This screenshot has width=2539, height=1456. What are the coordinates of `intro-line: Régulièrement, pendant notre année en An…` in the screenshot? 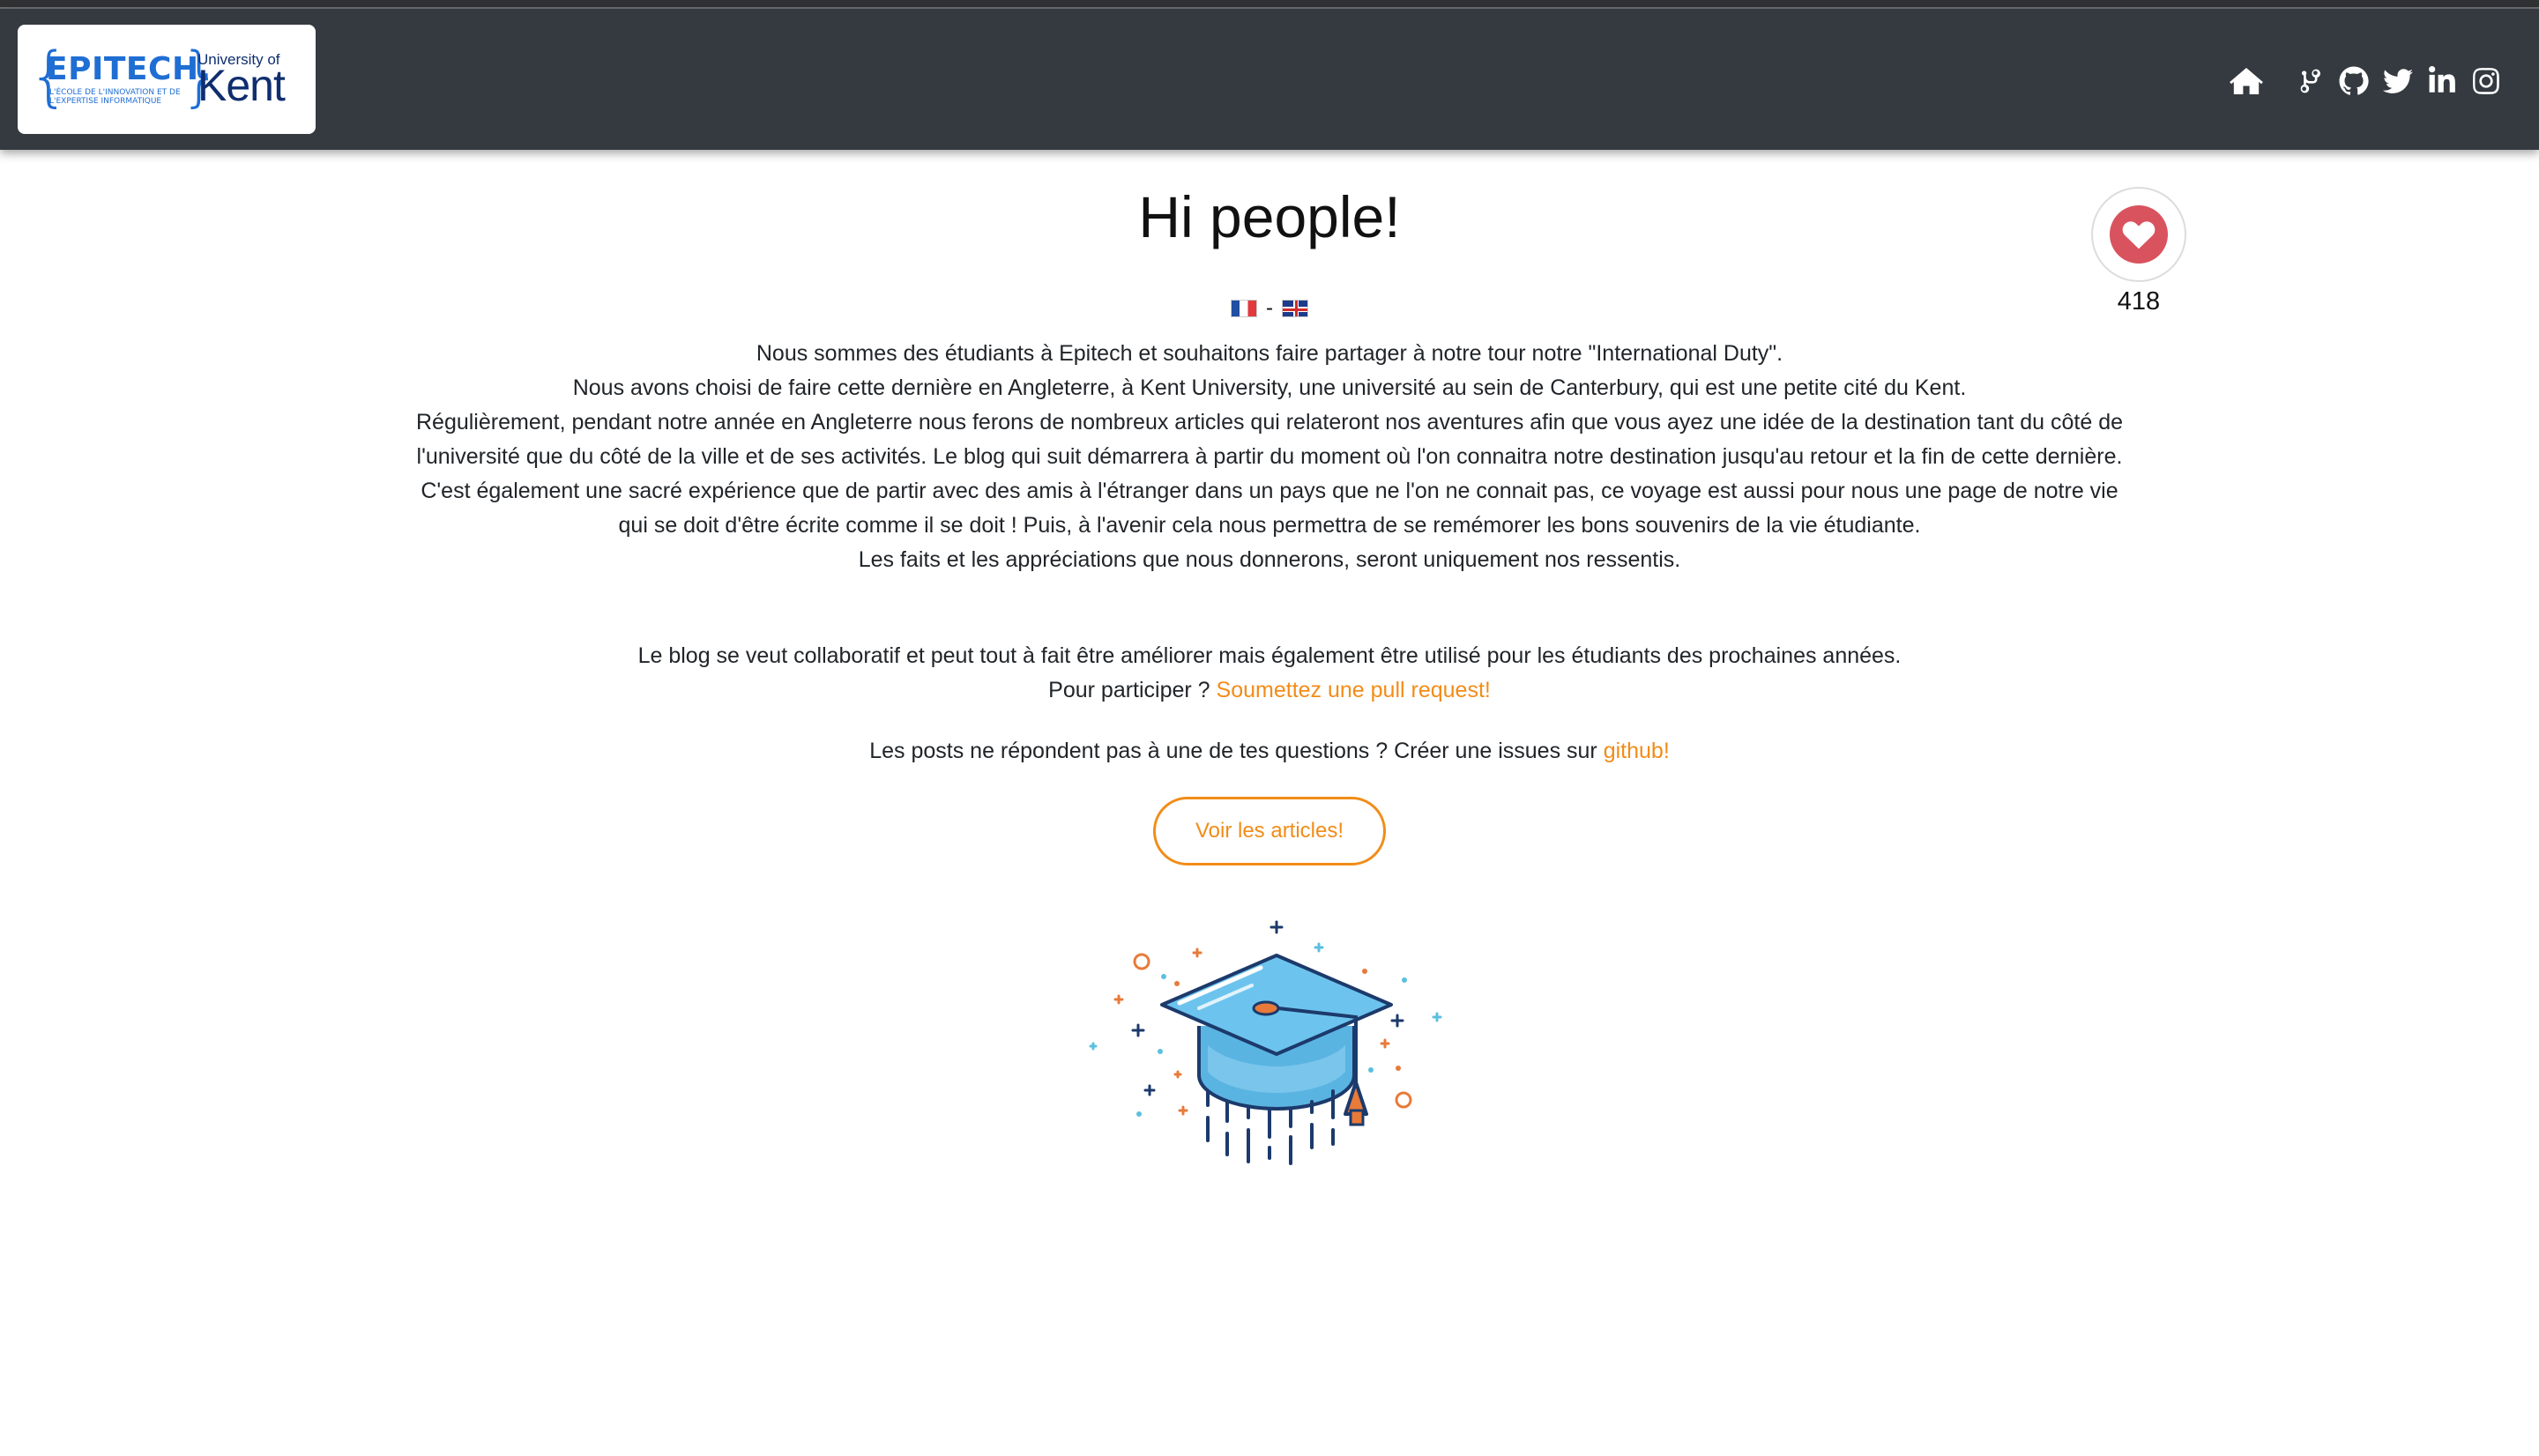 It's located at (1269, 439).